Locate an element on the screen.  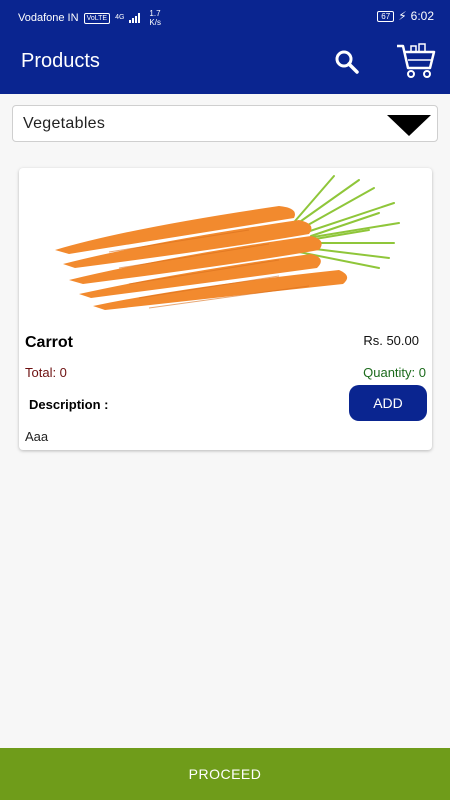
status-bar: Vodafone IN VoLTE 4G 1.7 K/s 67 ⚡ 6:02 is located at coordinates (225, 16).